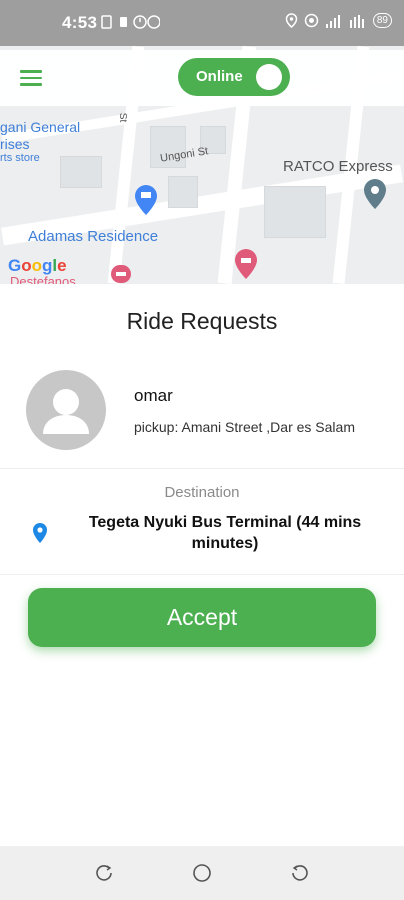 The width and height of the screenshot is (404, 900). Describe the element at coordinates (225, 522) in the screenshot. I see `destination-line1: Tegeta Nyuki Bus Terminal (44 mins` at that location.